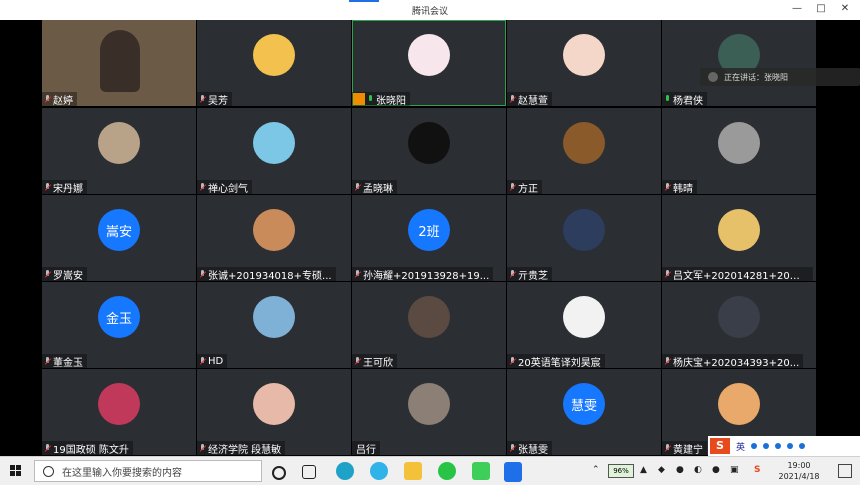 This screenshot has width=860, height=485. I want to click on participant-namebar: 吴芳, so click(214, 99).